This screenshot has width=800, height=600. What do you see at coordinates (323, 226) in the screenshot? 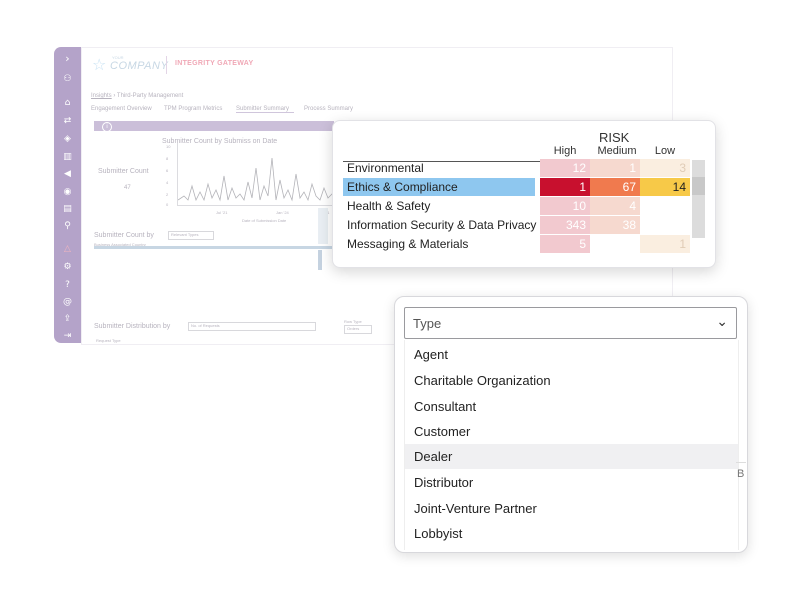
I see `background-bar` at bounding box center [323, 226].